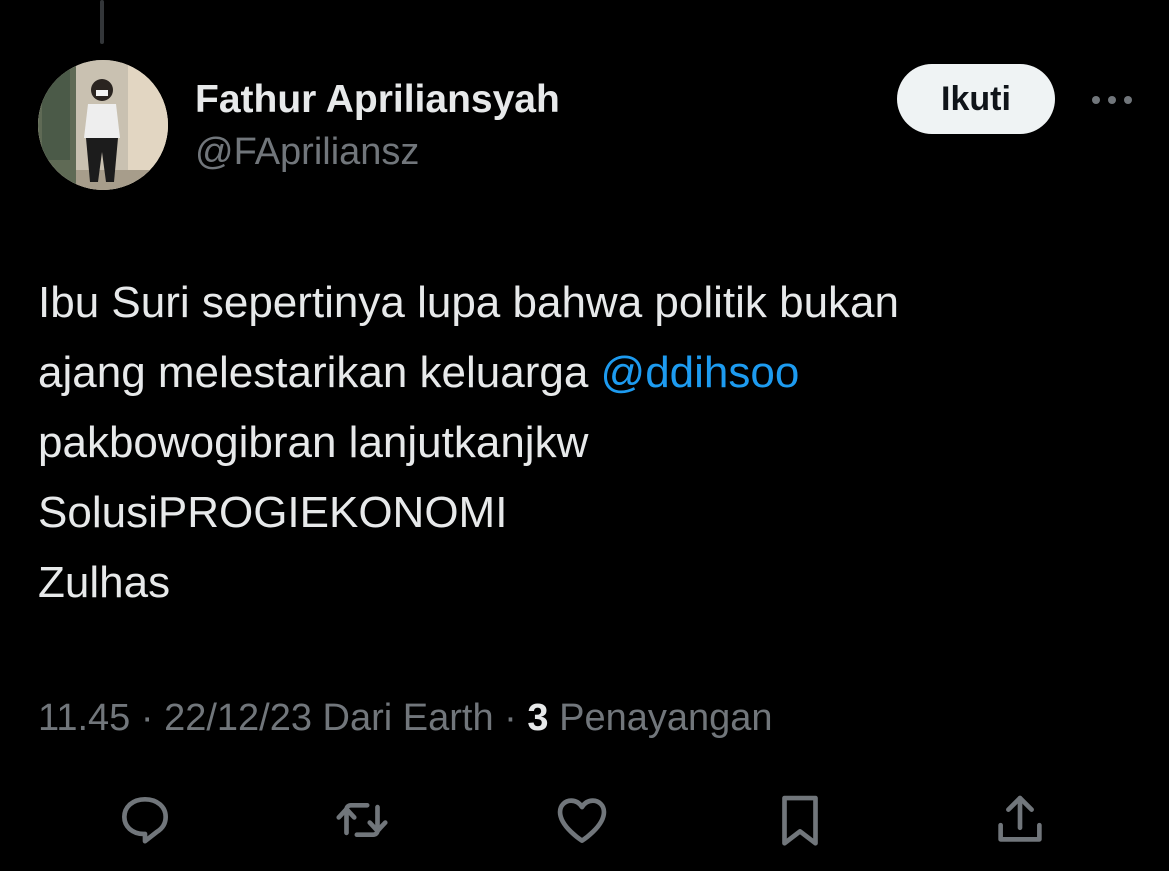 This screenshot has width=1169, height=871. I want to click on more-options-button, so click(1112, 100).